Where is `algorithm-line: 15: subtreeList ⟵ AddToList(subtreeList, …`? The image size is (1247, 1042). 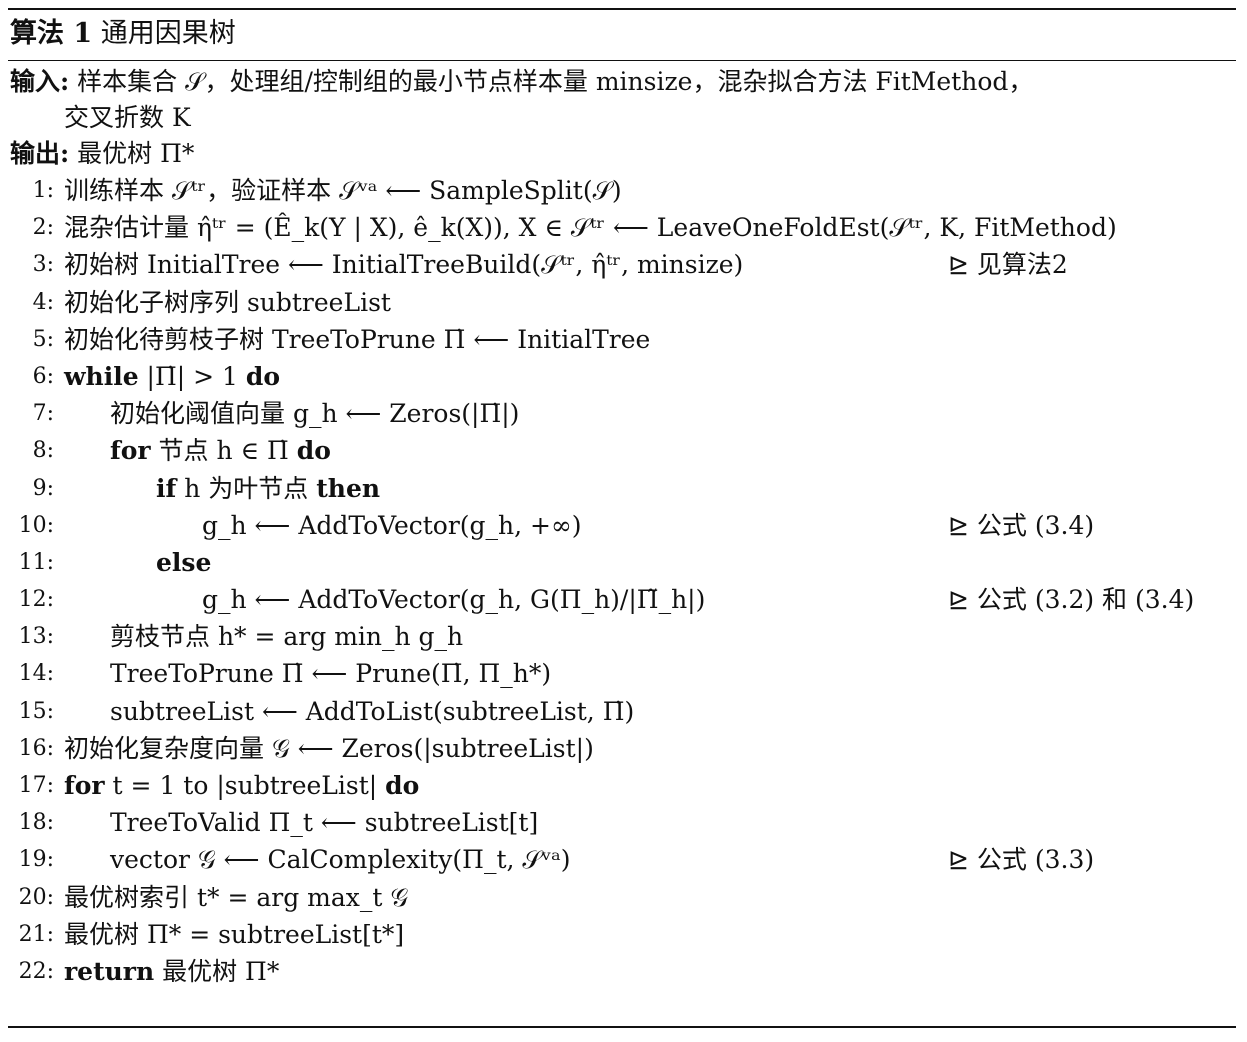
algorithm-line: 15: subtreeList ⟵ AddToList(subtreeList, … is located at coordinates (622, 711).